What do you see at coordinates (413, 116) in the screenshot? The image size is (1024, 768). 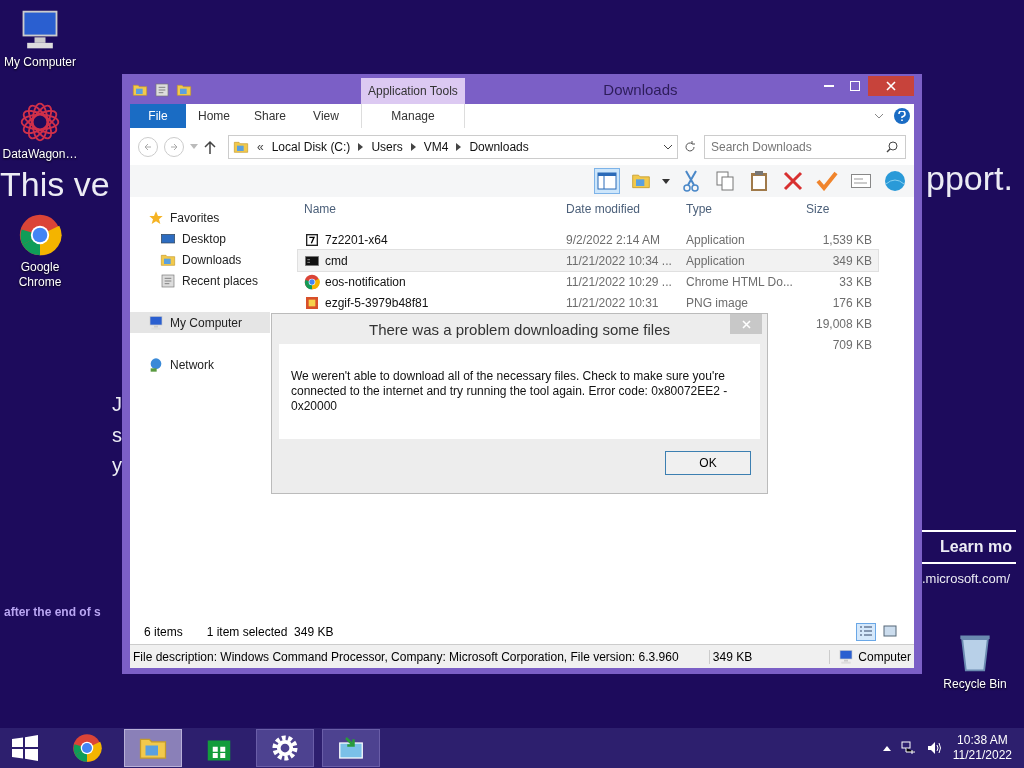 I see `ribbon-tab: Manage` at bounding box center [413, 116].